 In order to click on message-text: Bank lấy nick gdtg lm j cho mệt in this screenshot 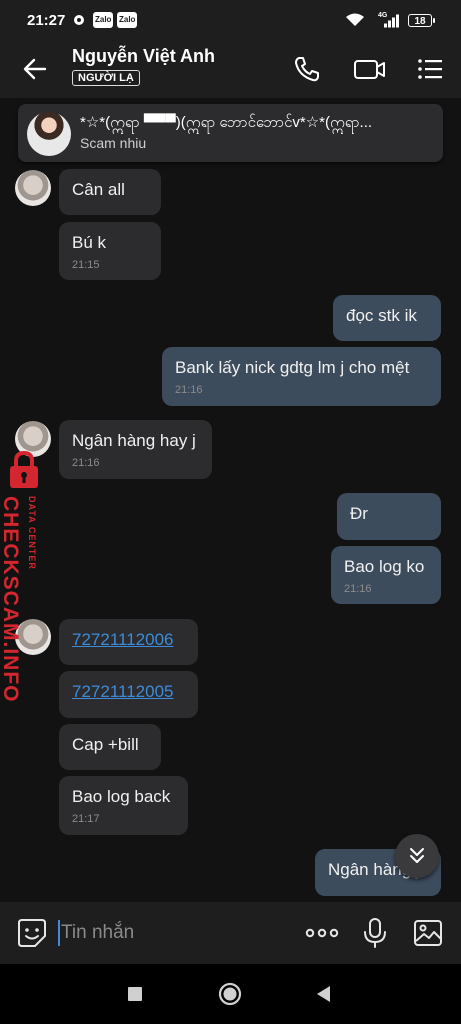, I will do `click(292, 367)`.